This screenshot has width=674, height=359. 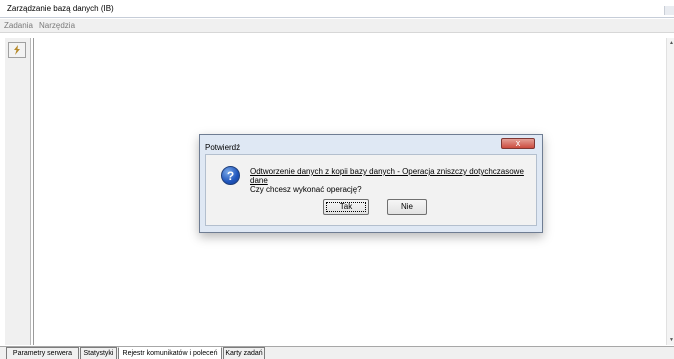 I want to click on tab-parametry-serwera: Parametry serwera, so click(x=42, y=353).